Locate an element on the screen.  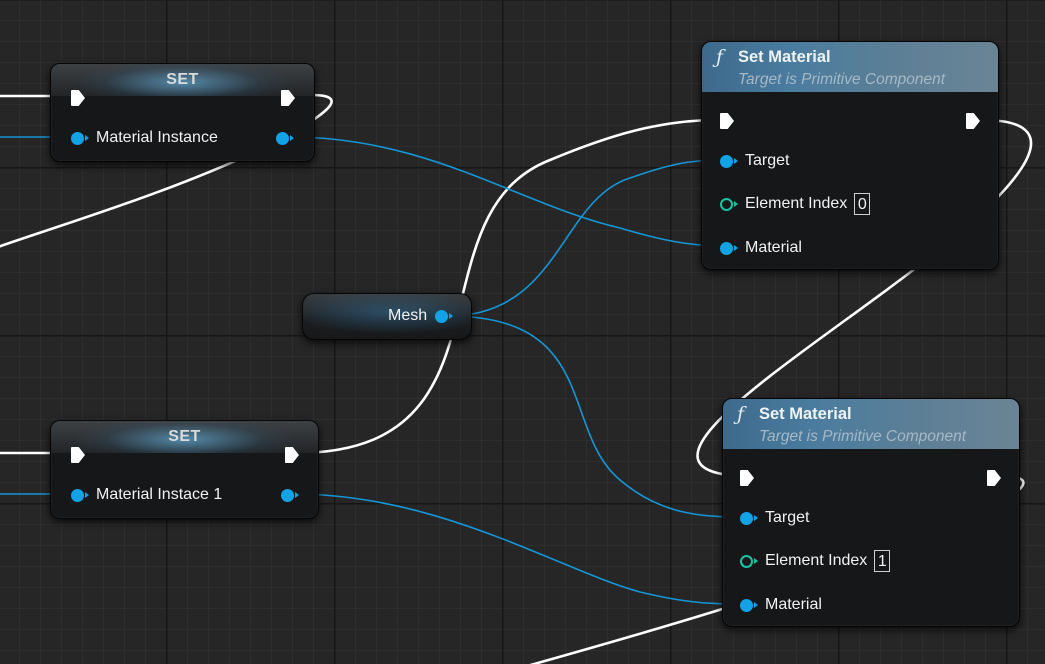
pin-label: Material Instace 1 is located at coordinates (159, 494).